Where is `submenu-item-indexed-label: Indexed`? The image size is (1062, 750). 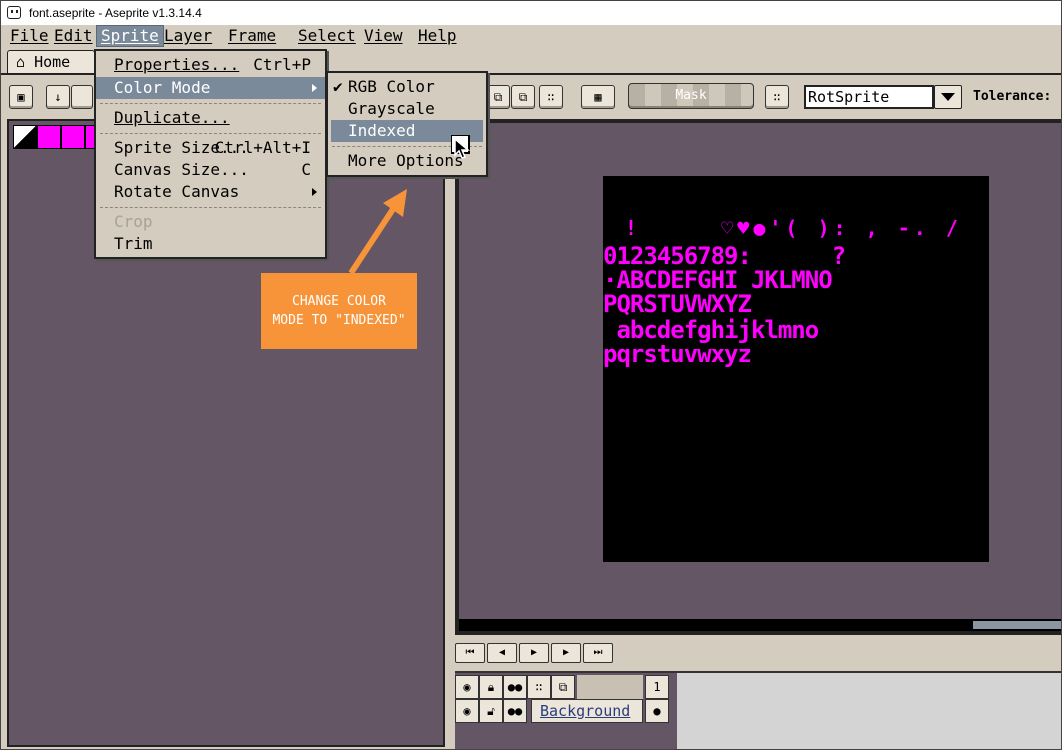
submenu-item-indexed-label: Indexed is located at coordinates (382, 130).